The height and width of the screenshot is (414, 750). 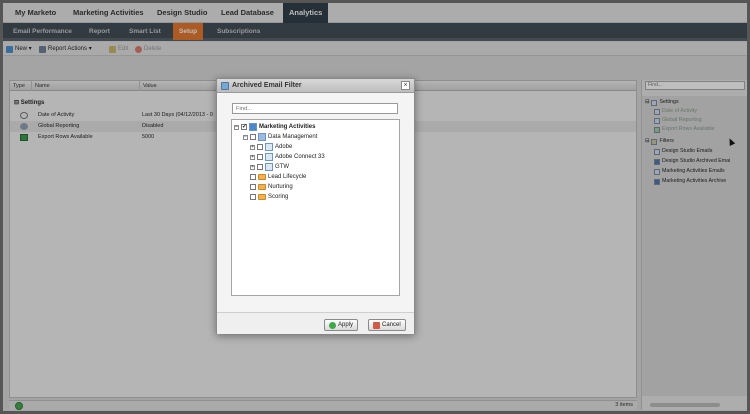 I want to click on apply-button: Apply, so click(x=341, y=325).